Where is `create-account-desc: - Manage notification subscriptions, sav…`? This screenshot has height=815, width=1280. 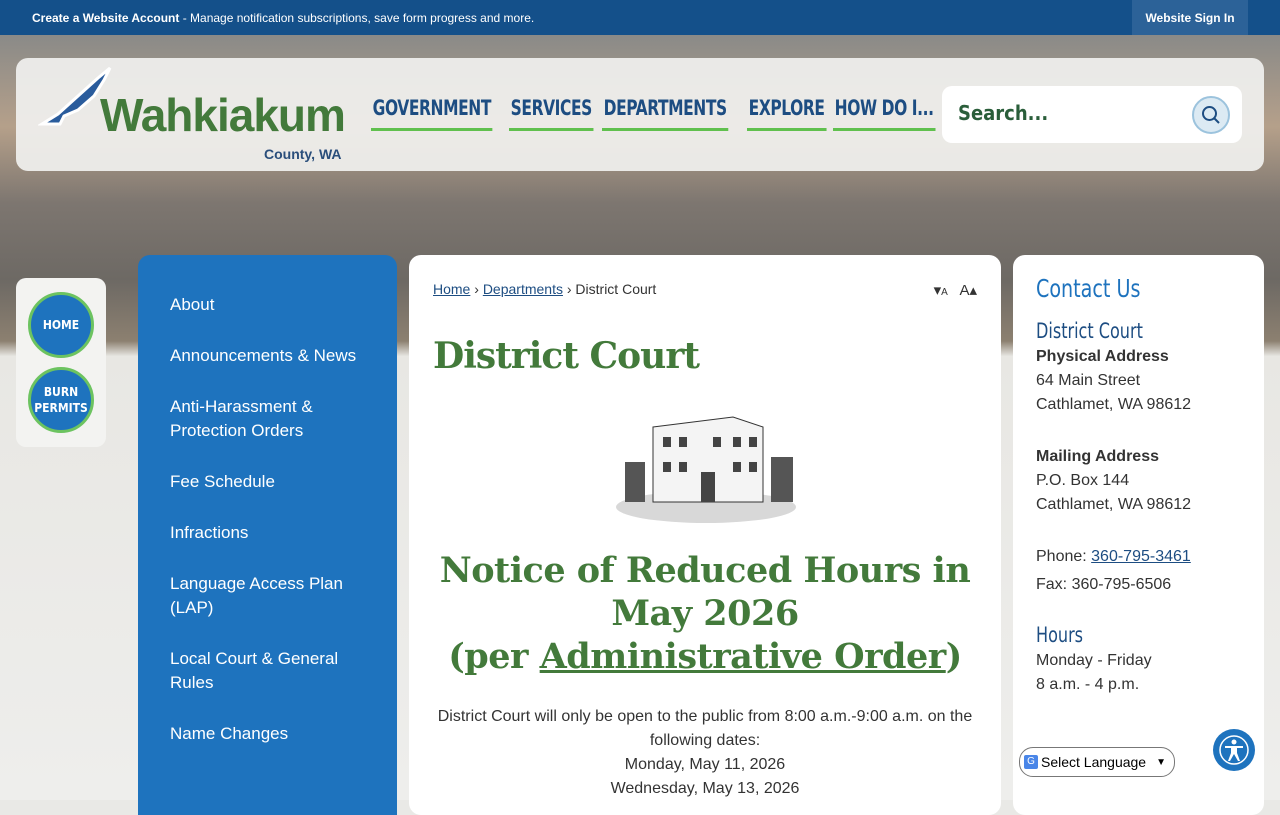 create-account-desc: - Manage notification subscriptions, sav… is located at coordinates (357, 18).